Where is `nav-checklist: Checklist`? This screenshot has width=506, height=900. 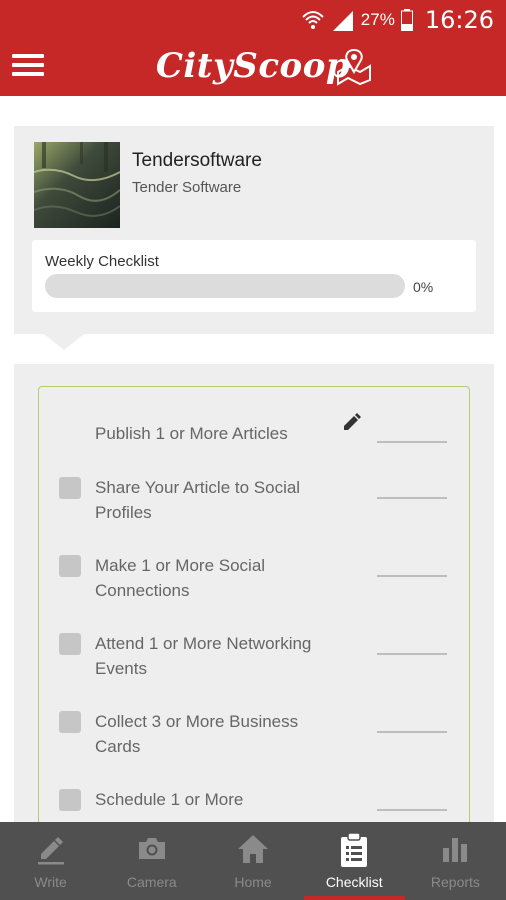 nav-checklist: Checklist is located at coordinates (354, 861).